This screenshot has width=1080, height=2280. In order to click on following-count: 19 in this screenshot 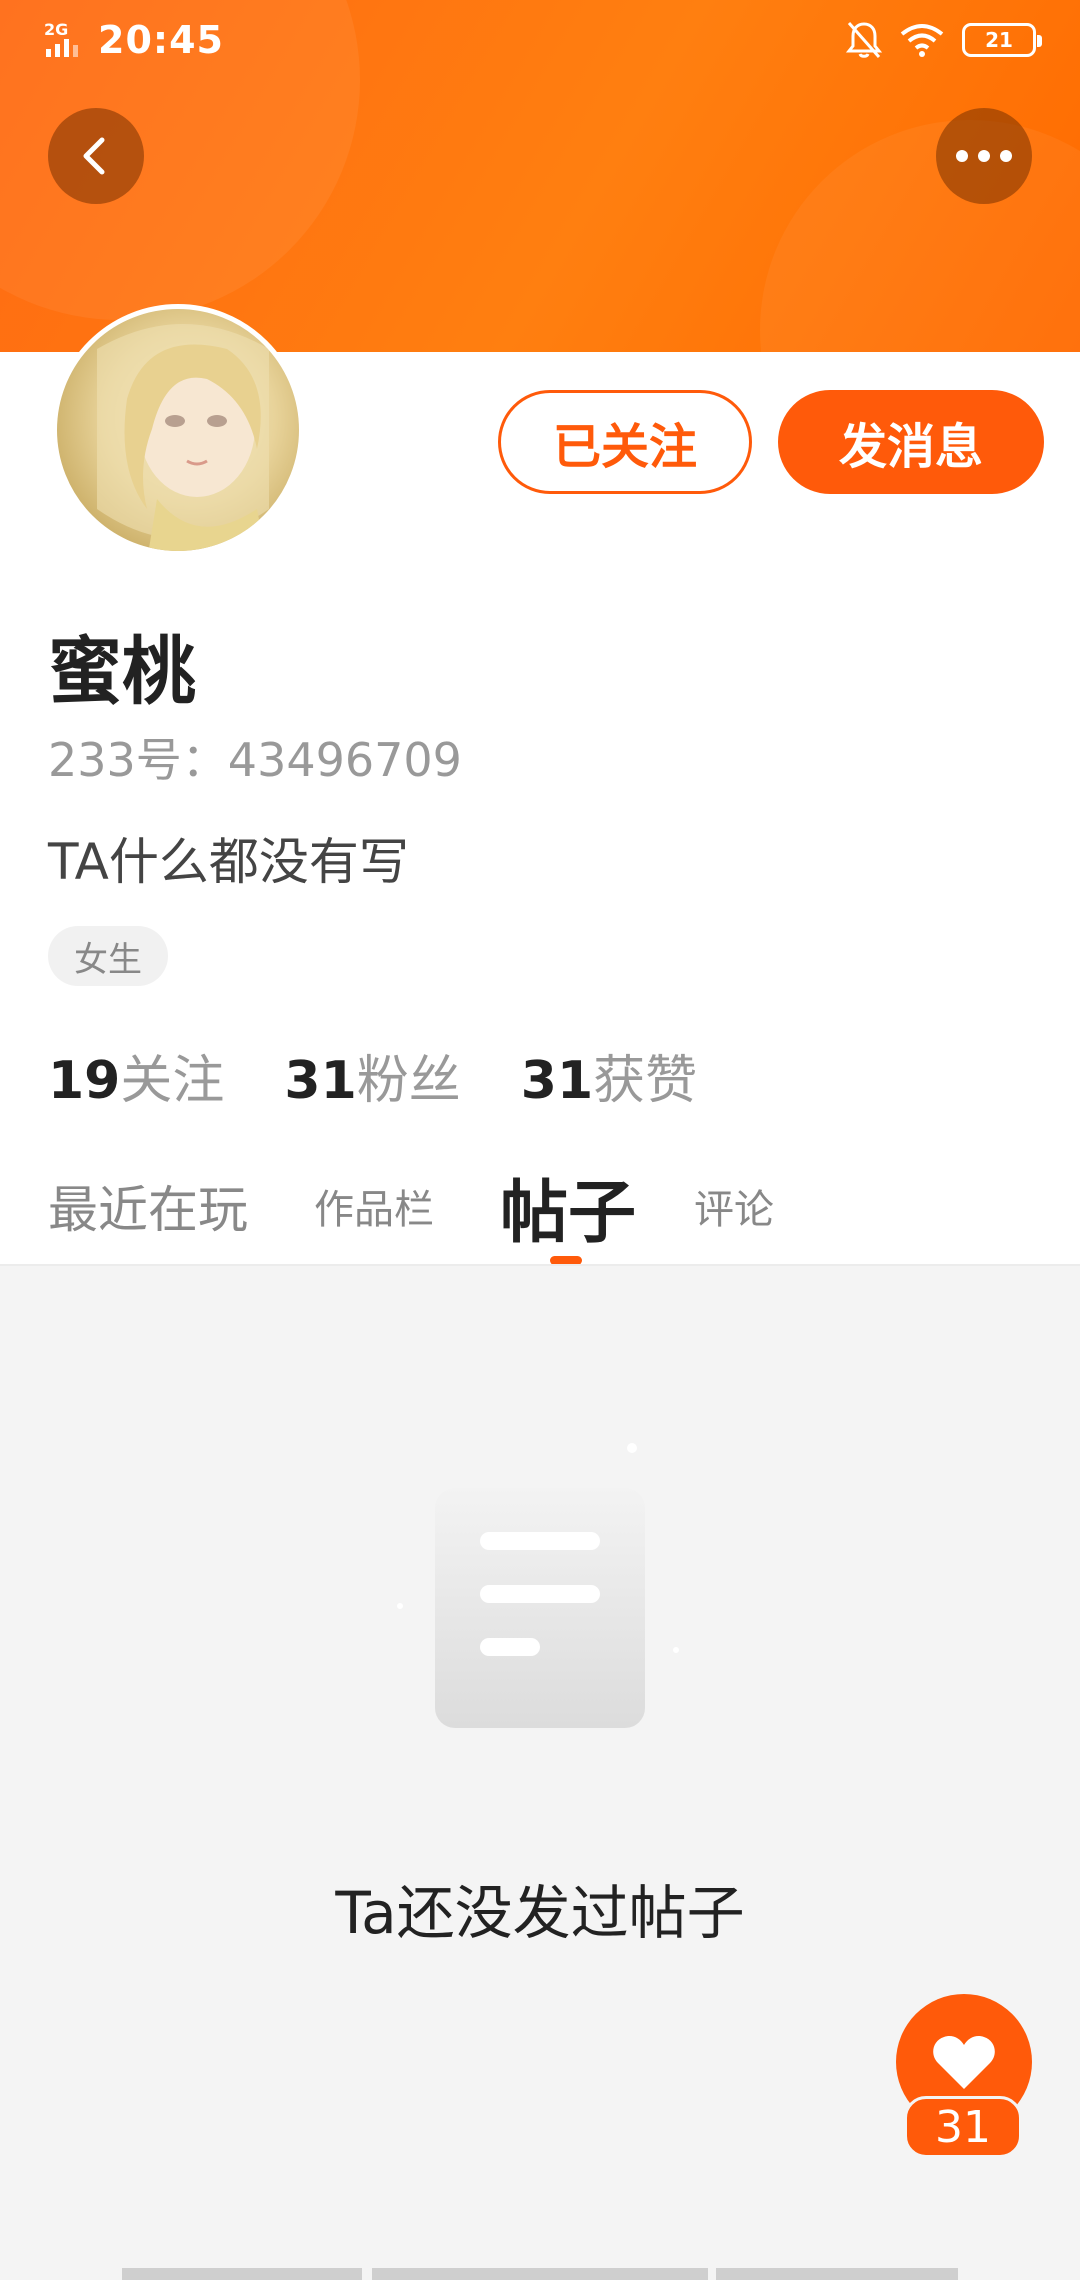, I will do `click(84, 1081)`.